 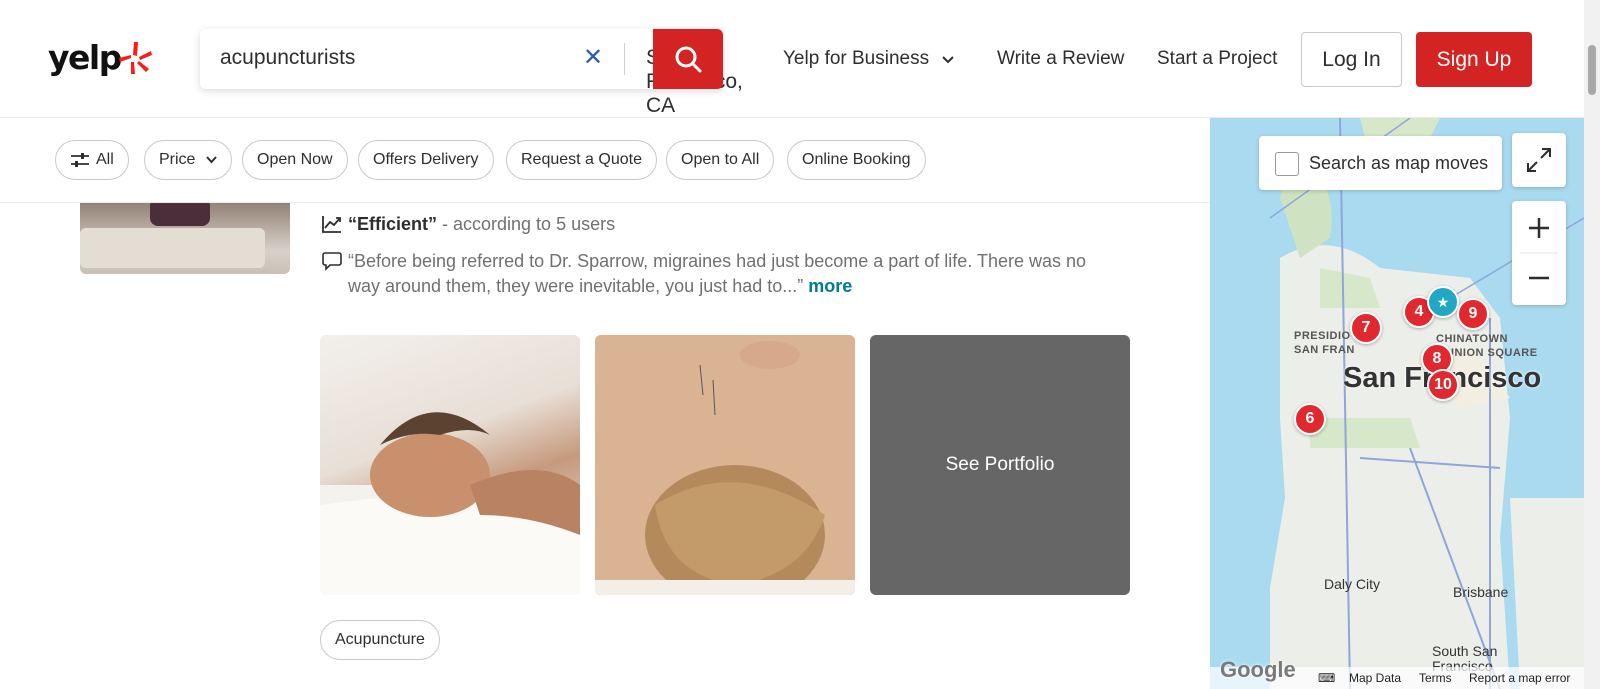 What do you see at coordinates (1474, 59) in the screenshot?
I see `signup-button: Sign Up` at bounding box center [1474, 59].